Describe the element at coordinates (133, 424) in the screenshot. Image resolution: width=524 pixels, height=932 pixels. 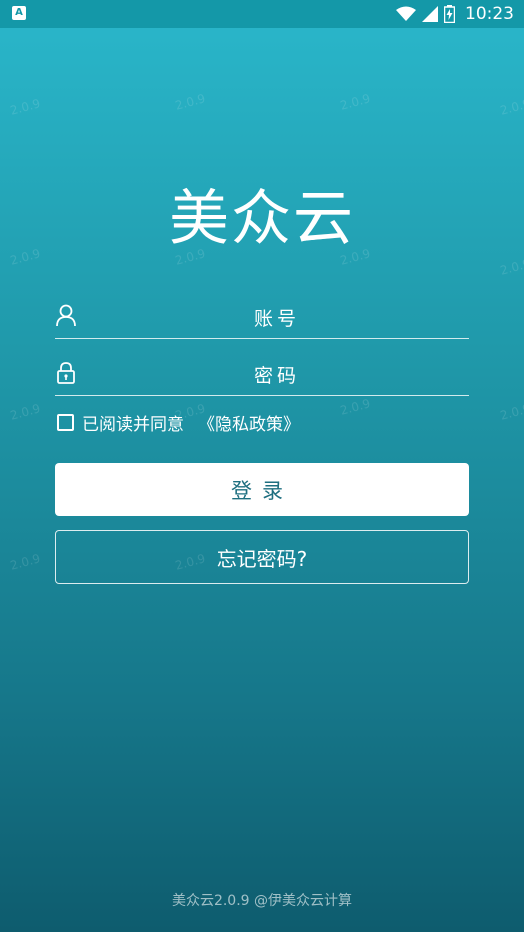
I see `agree-text: 已阅读并同意` at that location.